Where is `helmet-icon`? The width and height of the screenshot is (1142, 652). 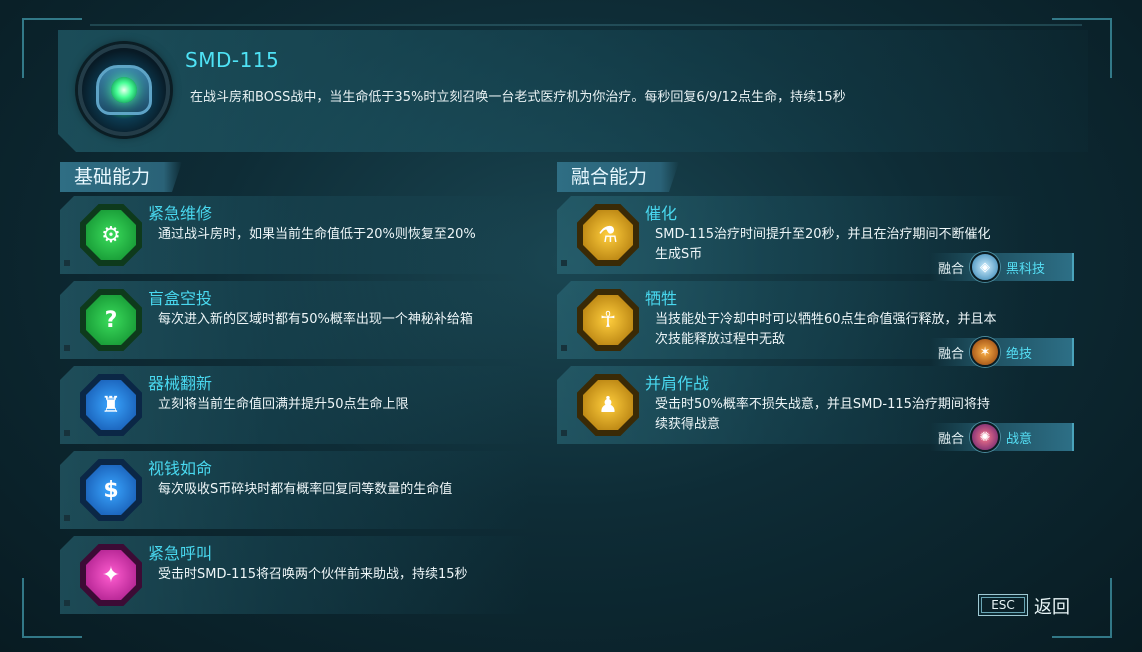
helmet-icon is located at coordinates (124, 90).